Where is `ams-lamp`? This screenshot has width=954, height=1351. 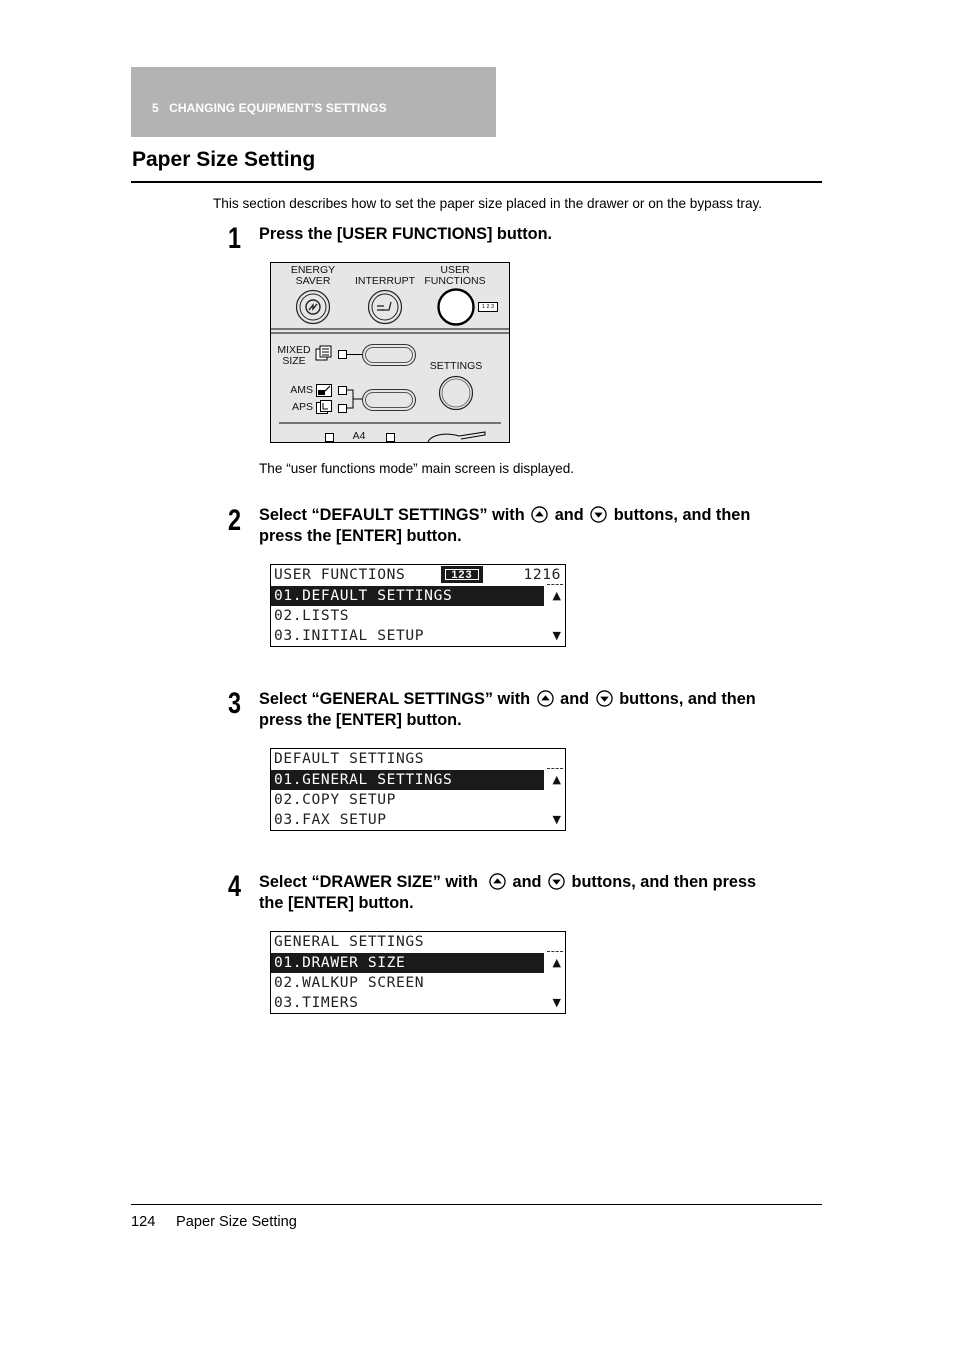
ams-lamp is located at coordinates (342, 390).